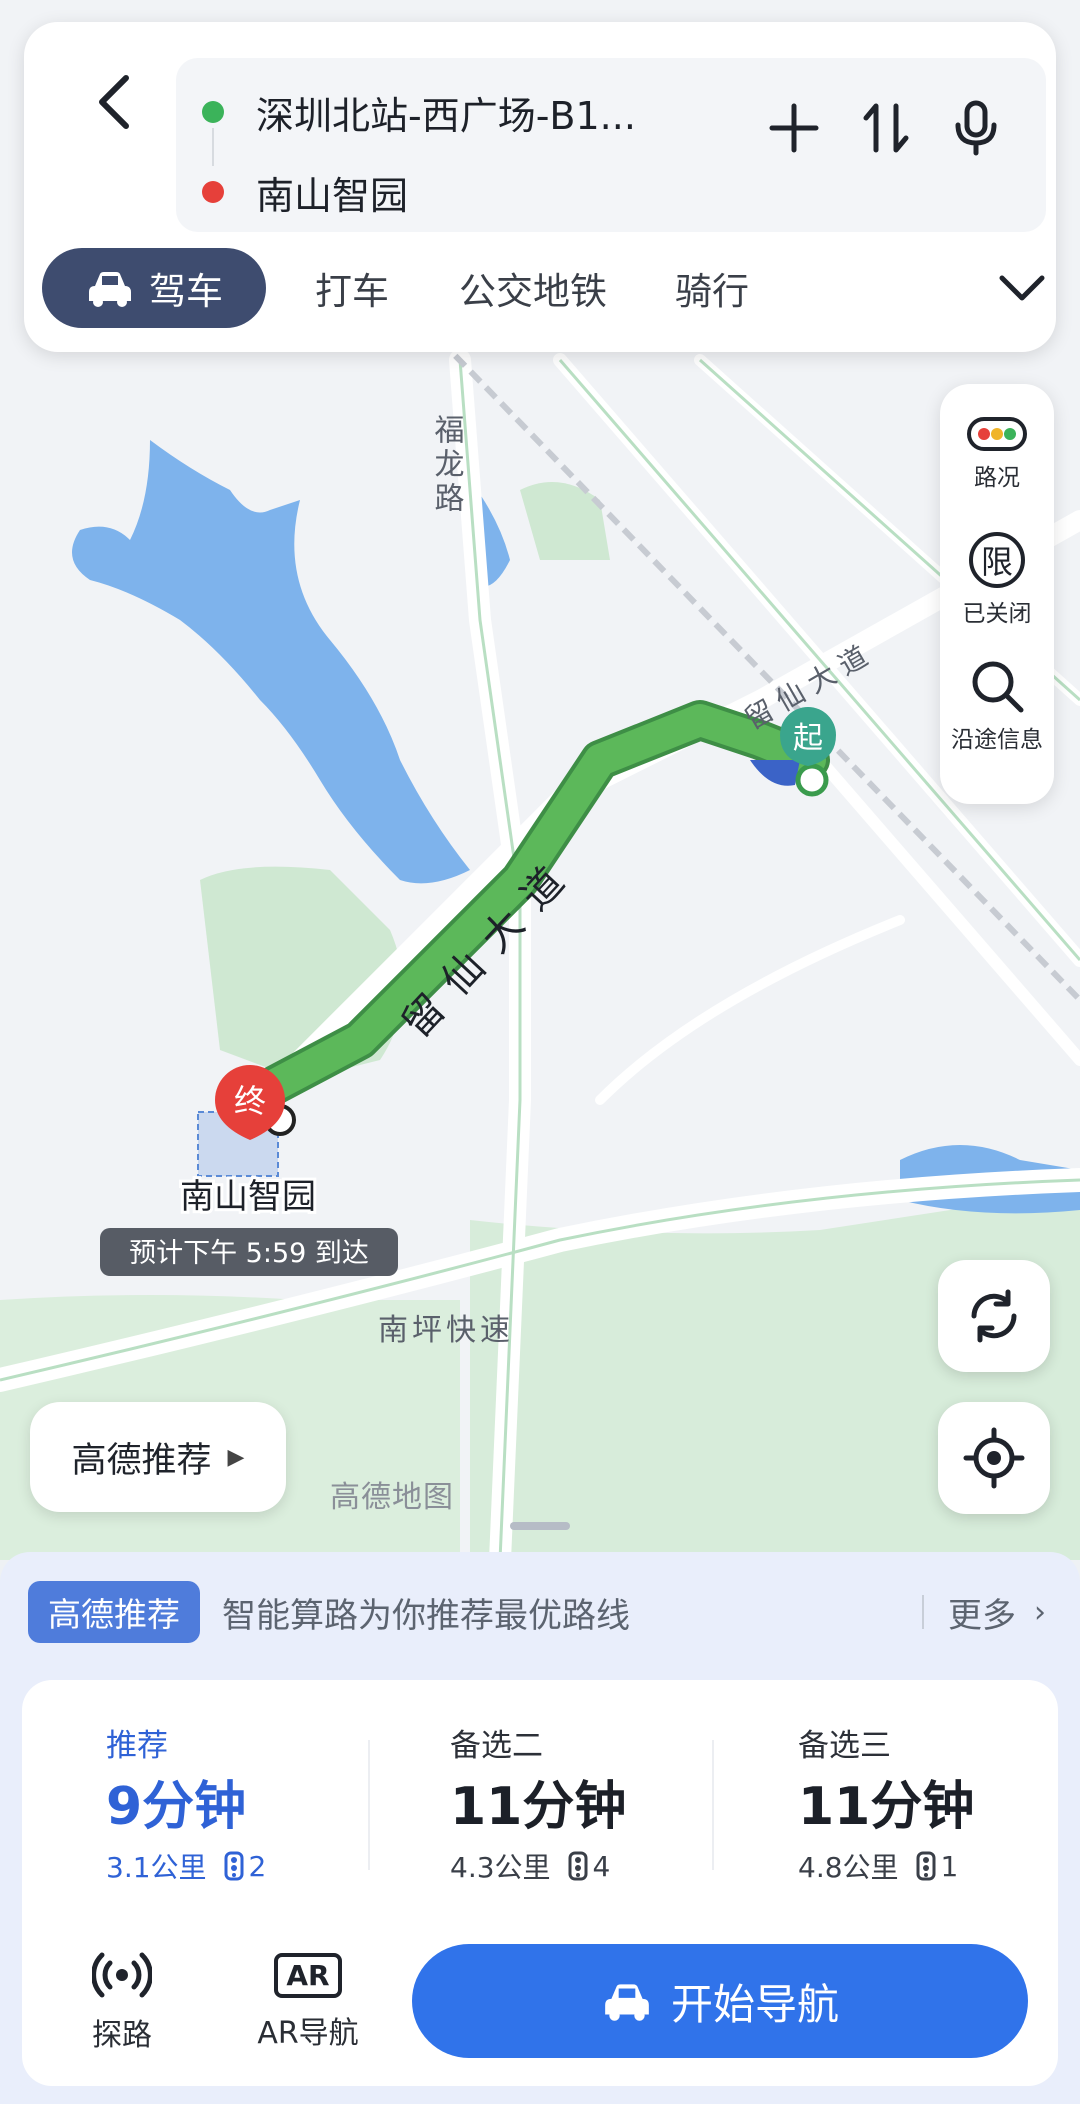  Describe the element at coordinates (248, 1197) in the screenshot. I see `destination-label: 南山智园` at that location.